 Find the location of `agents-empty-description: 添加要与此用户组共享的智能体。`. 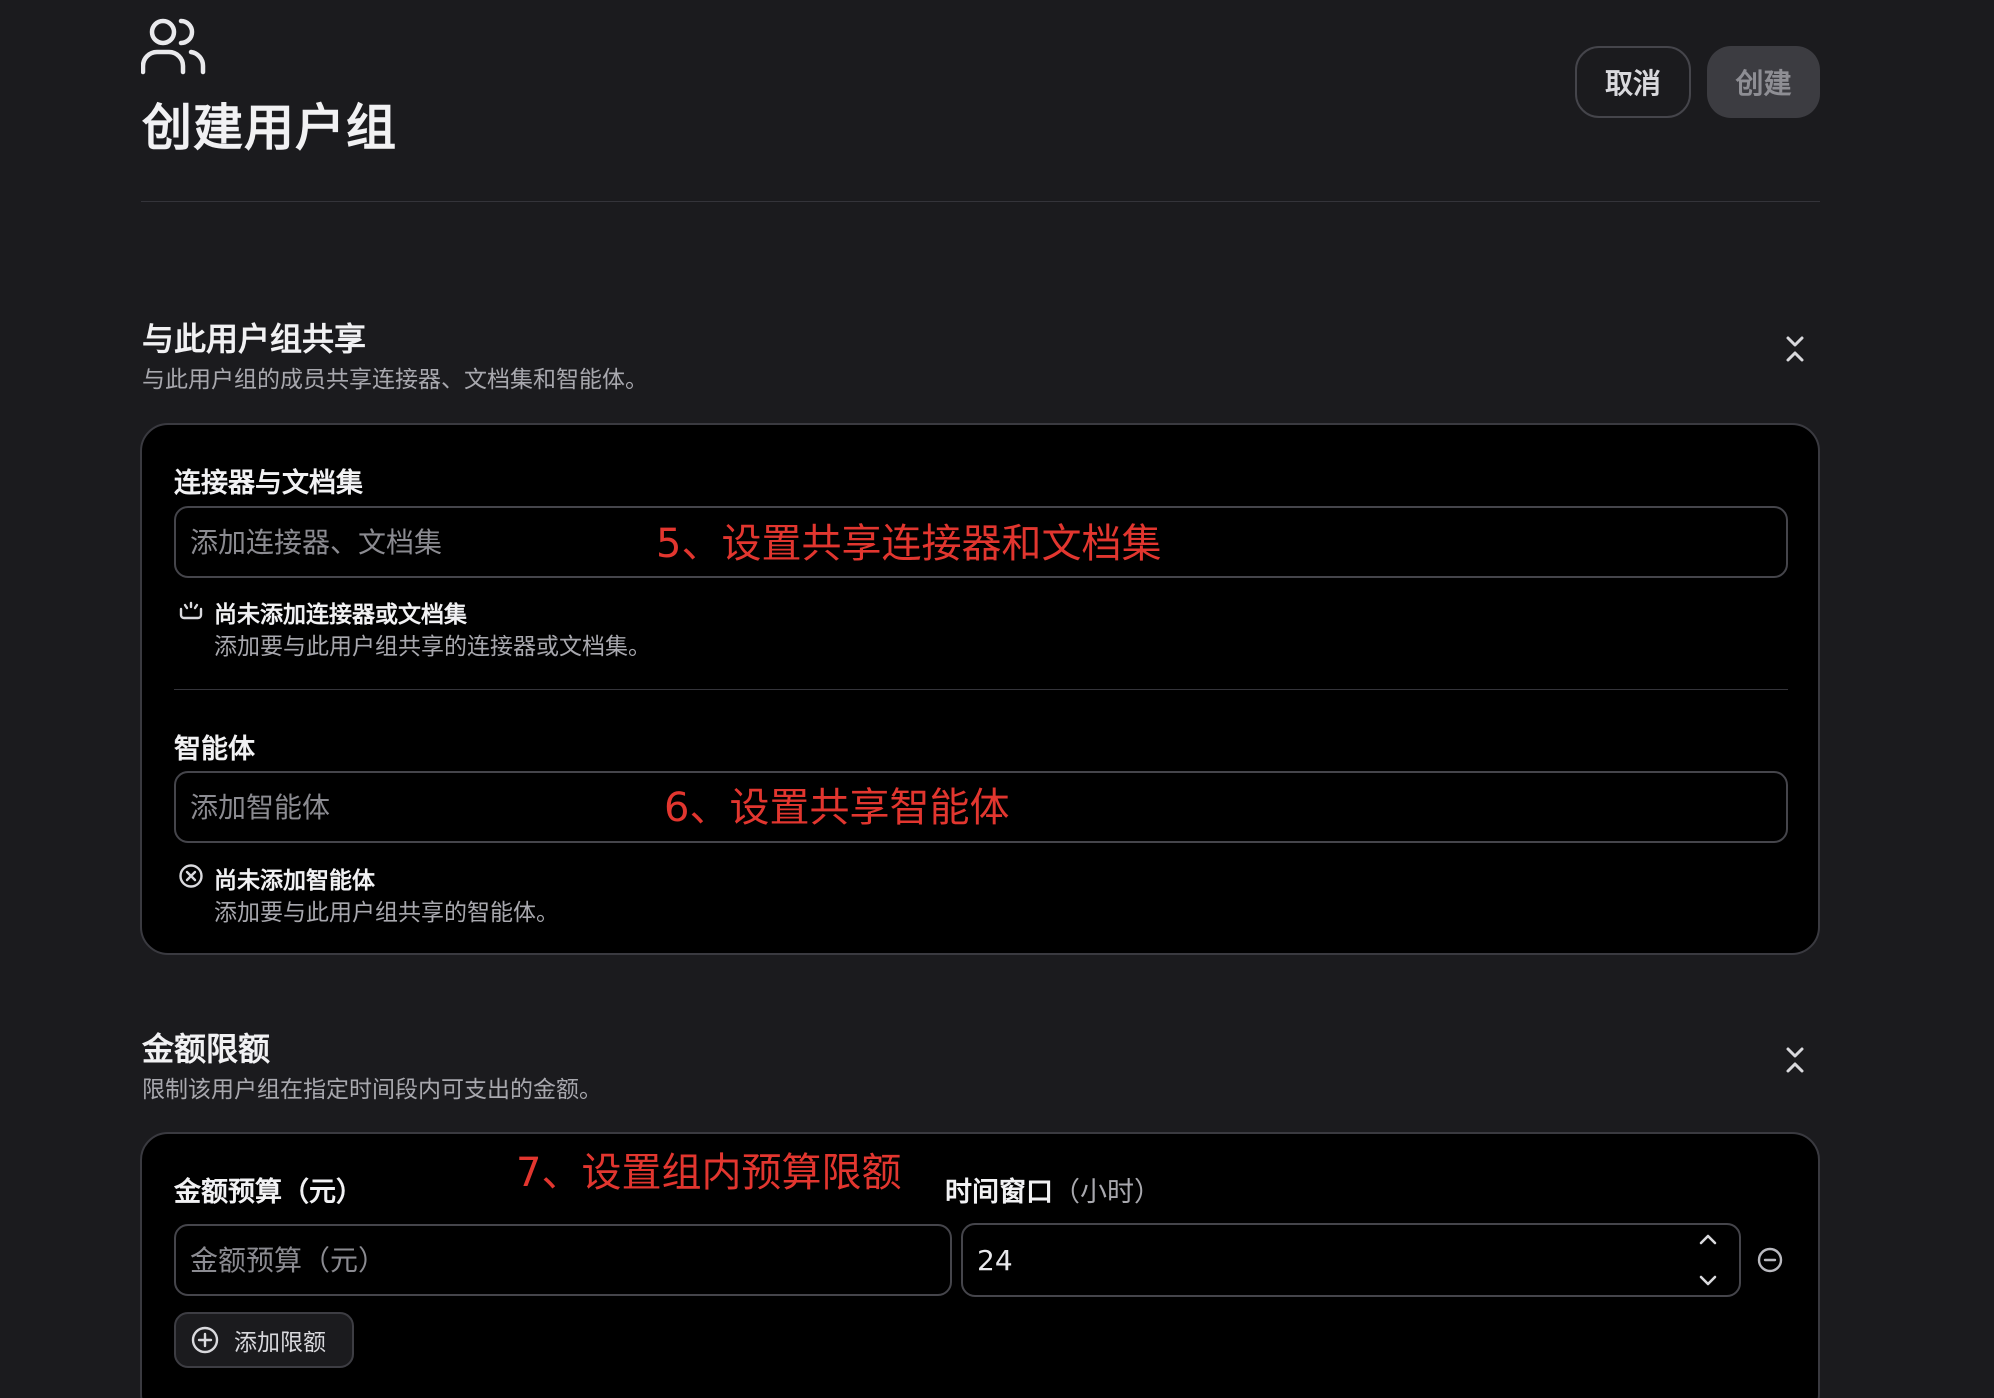

agents-empty-description: 添加要与此用户组共享的智能体。 is located at coordinates (386, 913).